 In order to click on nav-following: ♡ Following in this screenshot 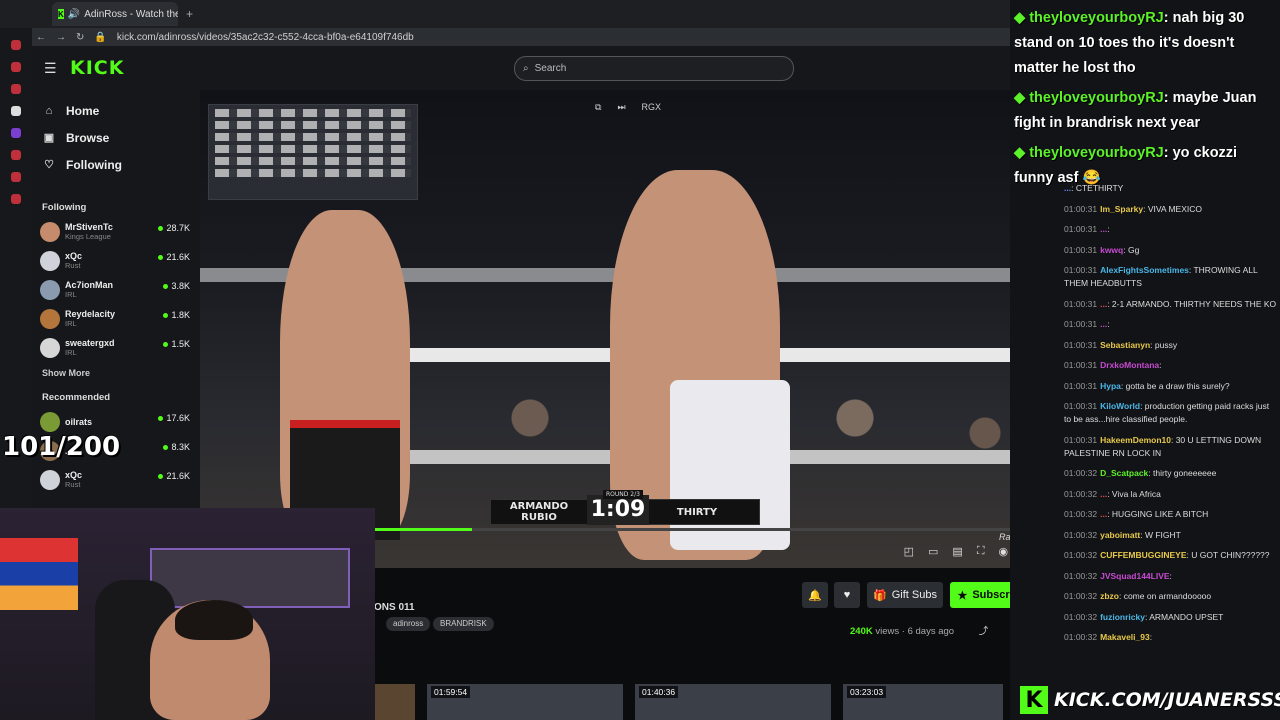, I will do `click(121, 164)`.